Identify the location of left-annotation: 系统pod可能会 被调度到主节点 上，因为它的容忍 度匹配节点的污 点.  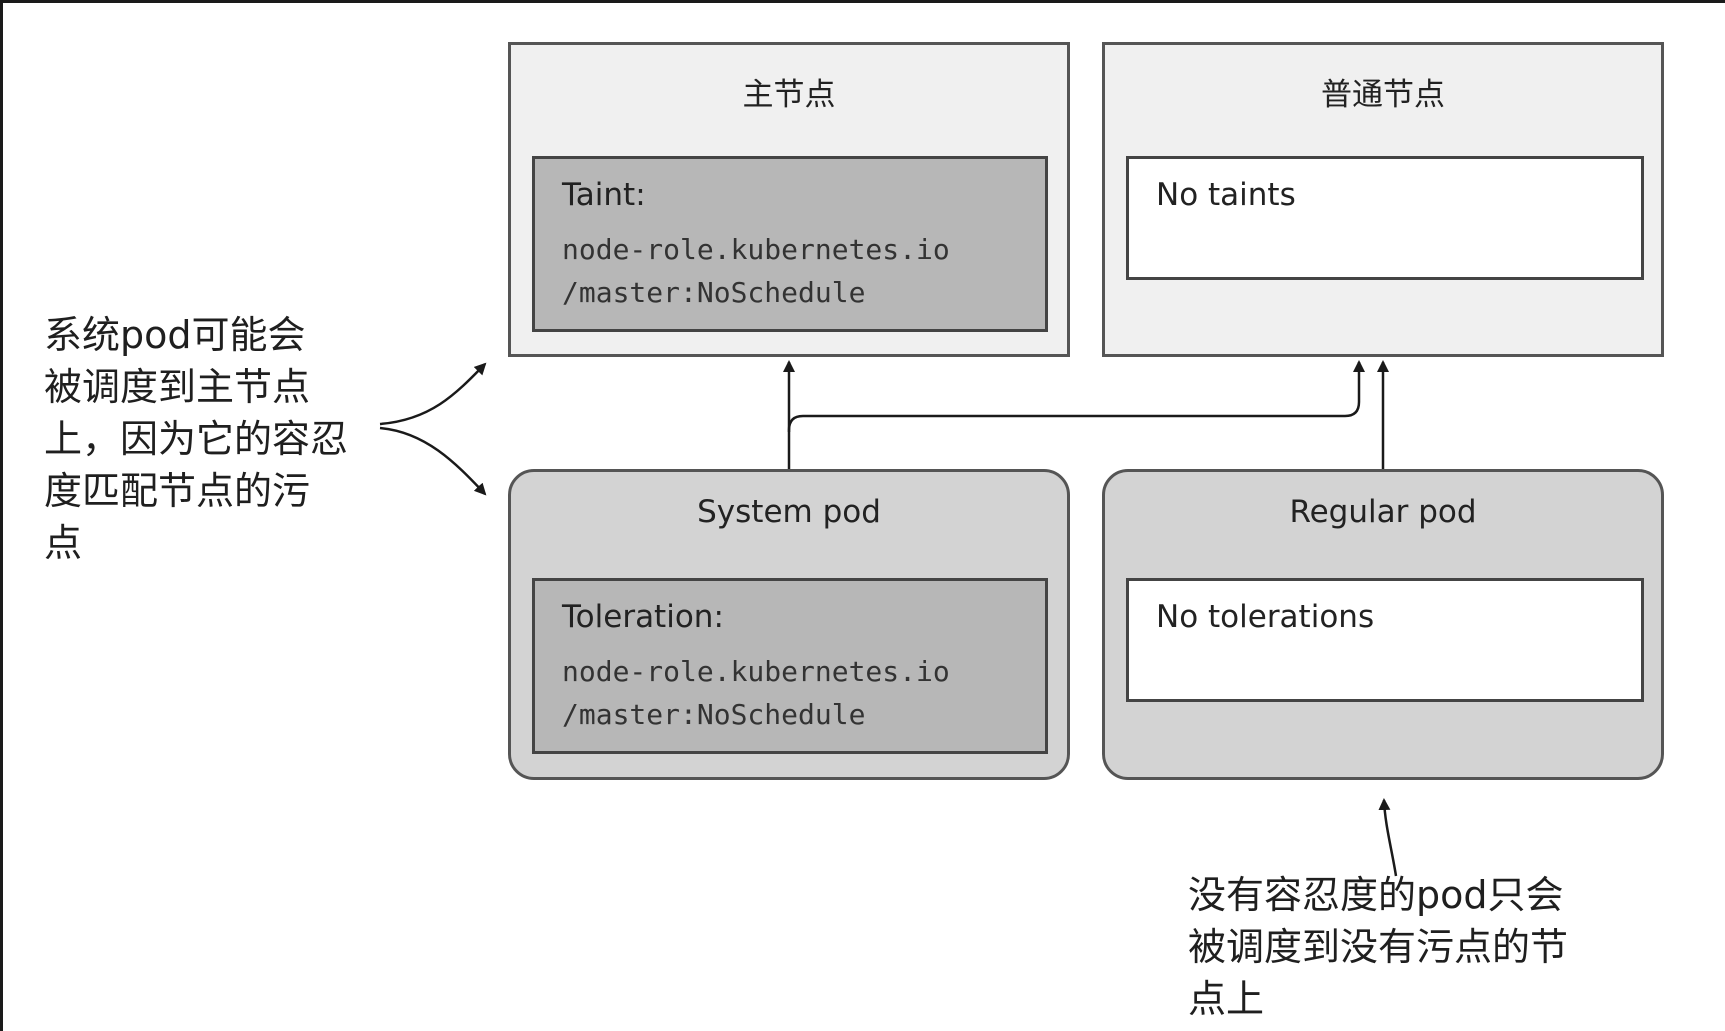
(196, 439).